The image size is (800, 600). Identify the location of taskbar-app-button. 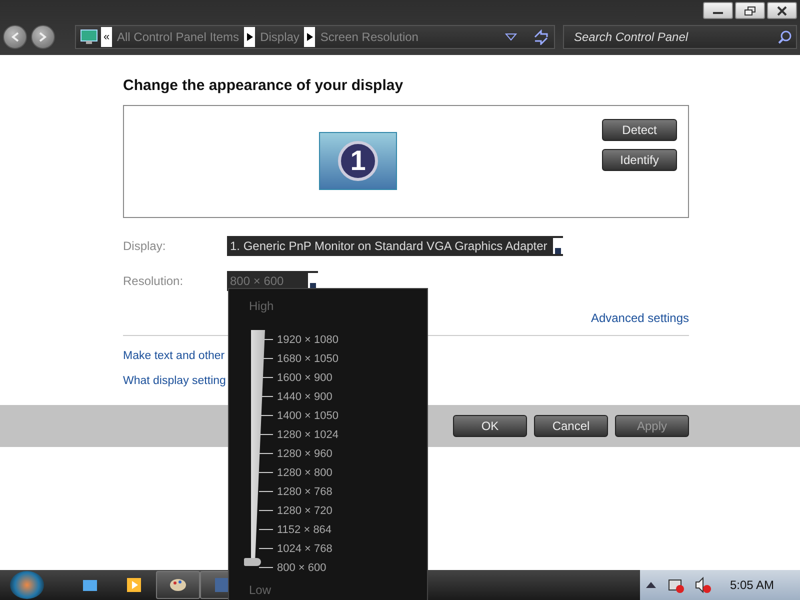
(178, 585).